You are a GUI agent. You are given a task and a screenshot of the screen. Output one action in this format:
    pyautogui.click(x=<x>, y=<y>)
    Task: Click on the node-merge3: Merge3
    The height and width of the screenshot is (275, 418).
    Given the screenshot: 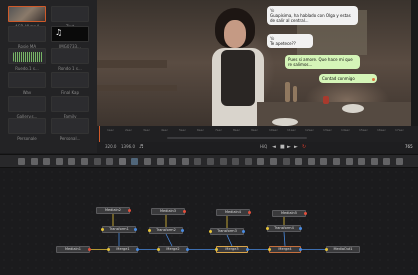 What is the action you would take?
    pyautogui.click(x=232, y=249)
    